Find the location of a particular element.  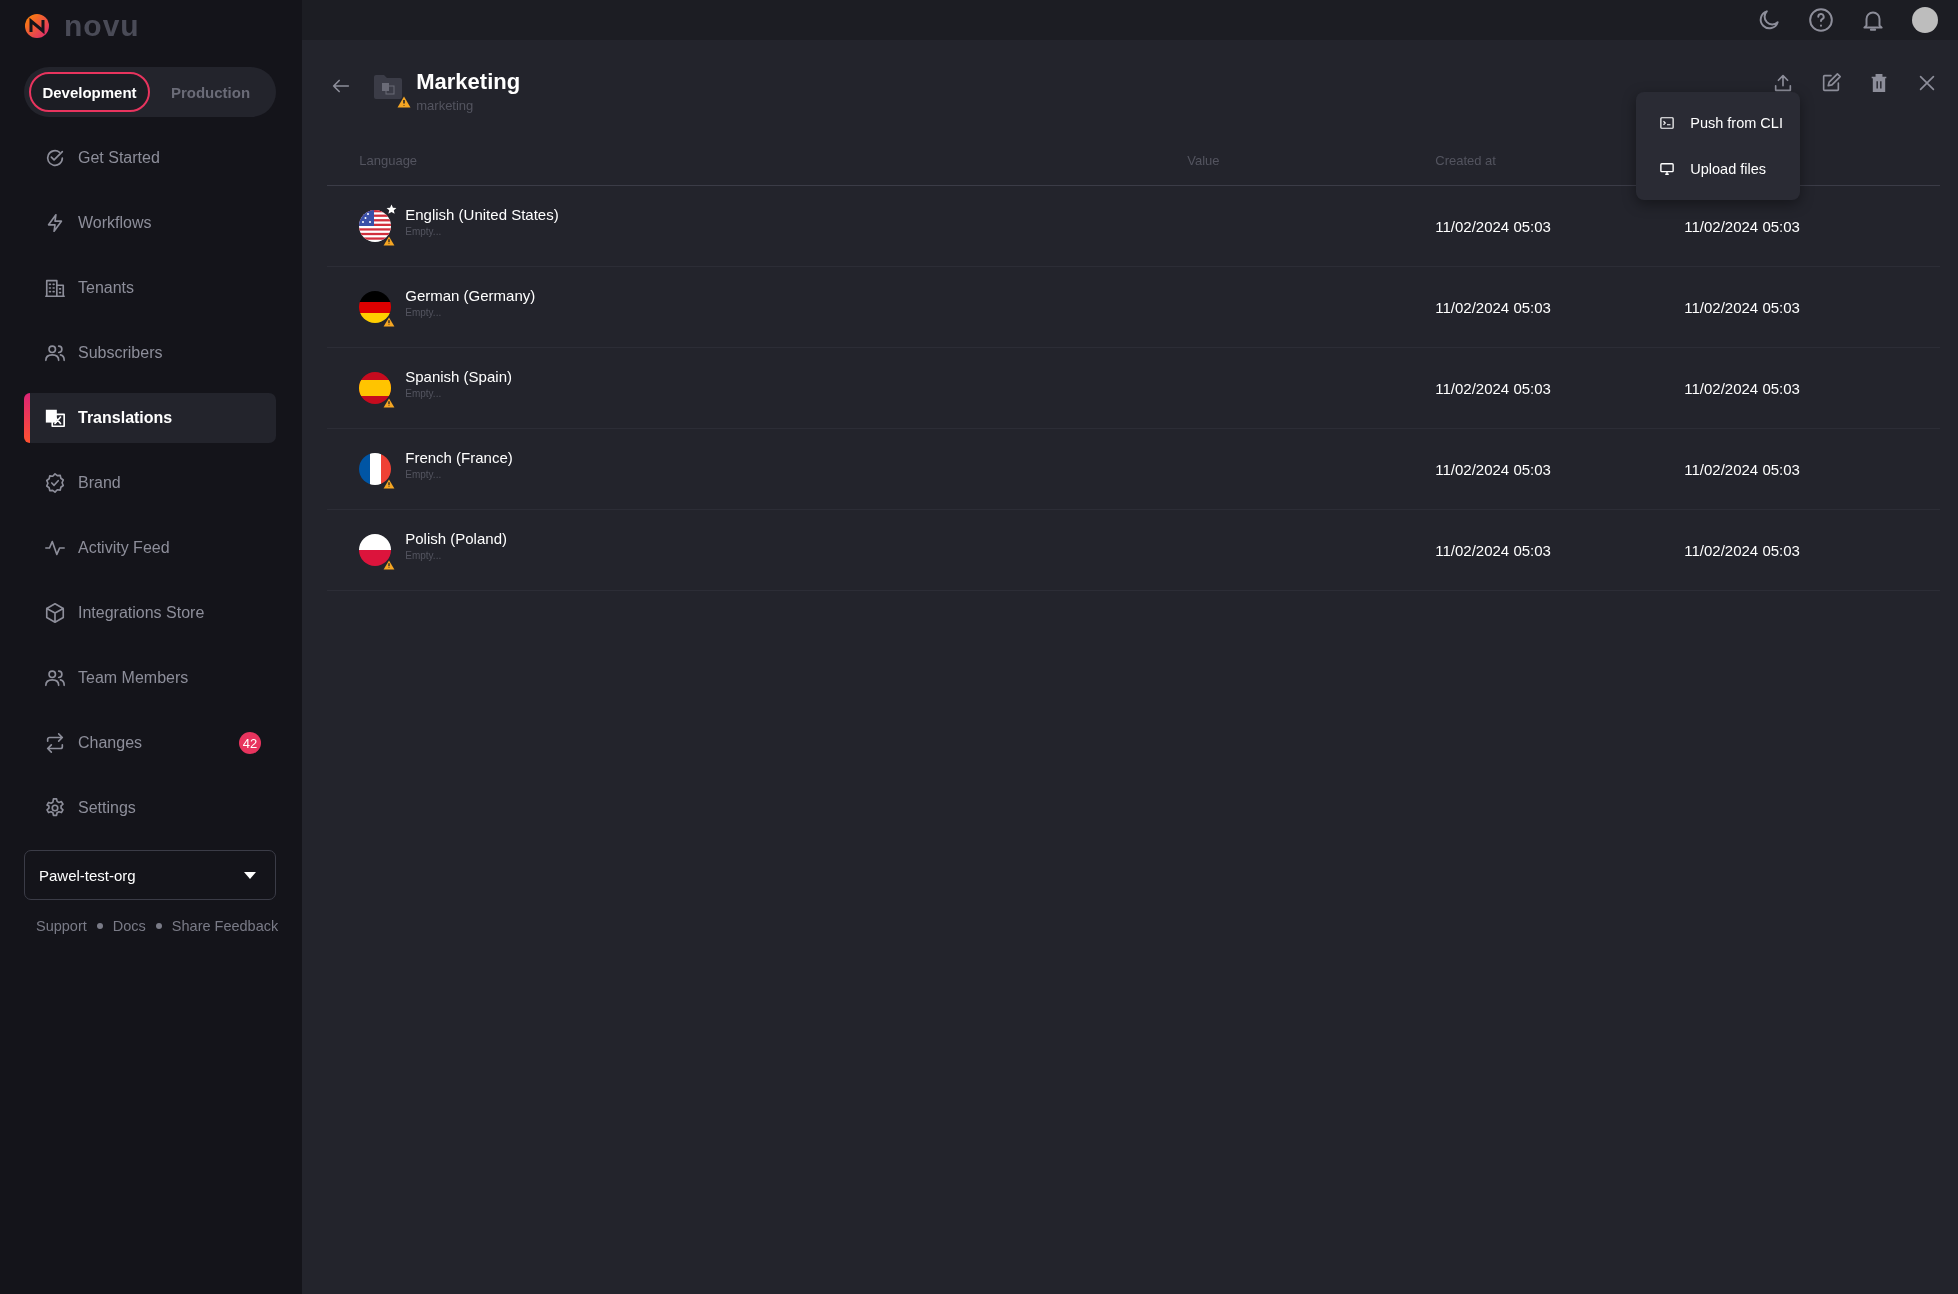

help-icon is located at coordinates (1821, 20).